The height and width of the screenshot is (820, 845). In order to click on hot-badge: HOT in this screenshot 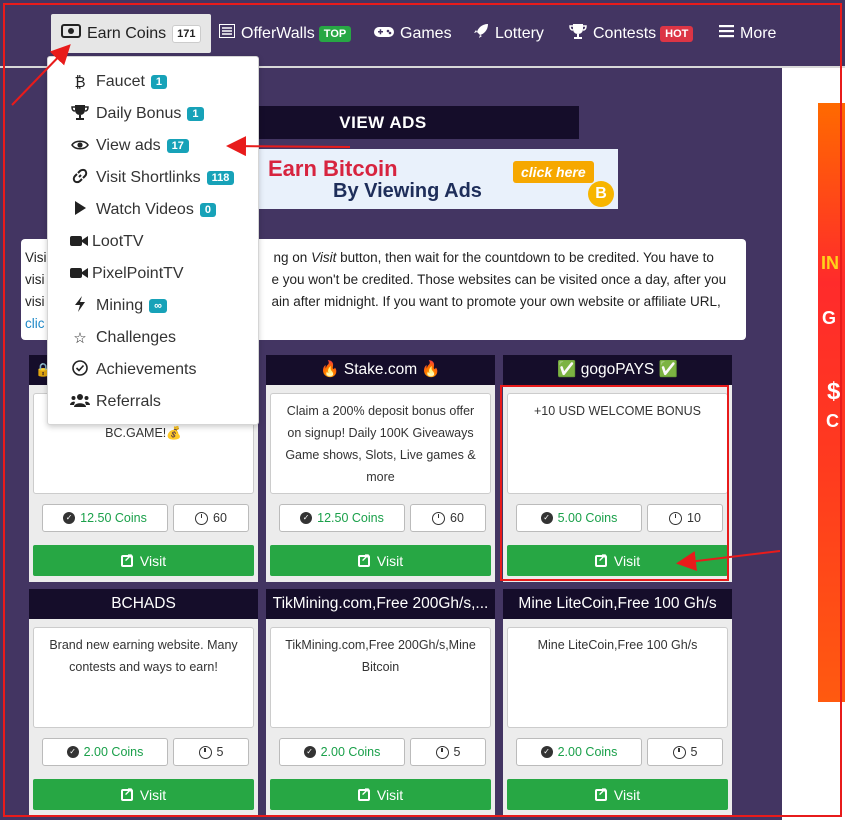, I will do `click(677, 33)`.